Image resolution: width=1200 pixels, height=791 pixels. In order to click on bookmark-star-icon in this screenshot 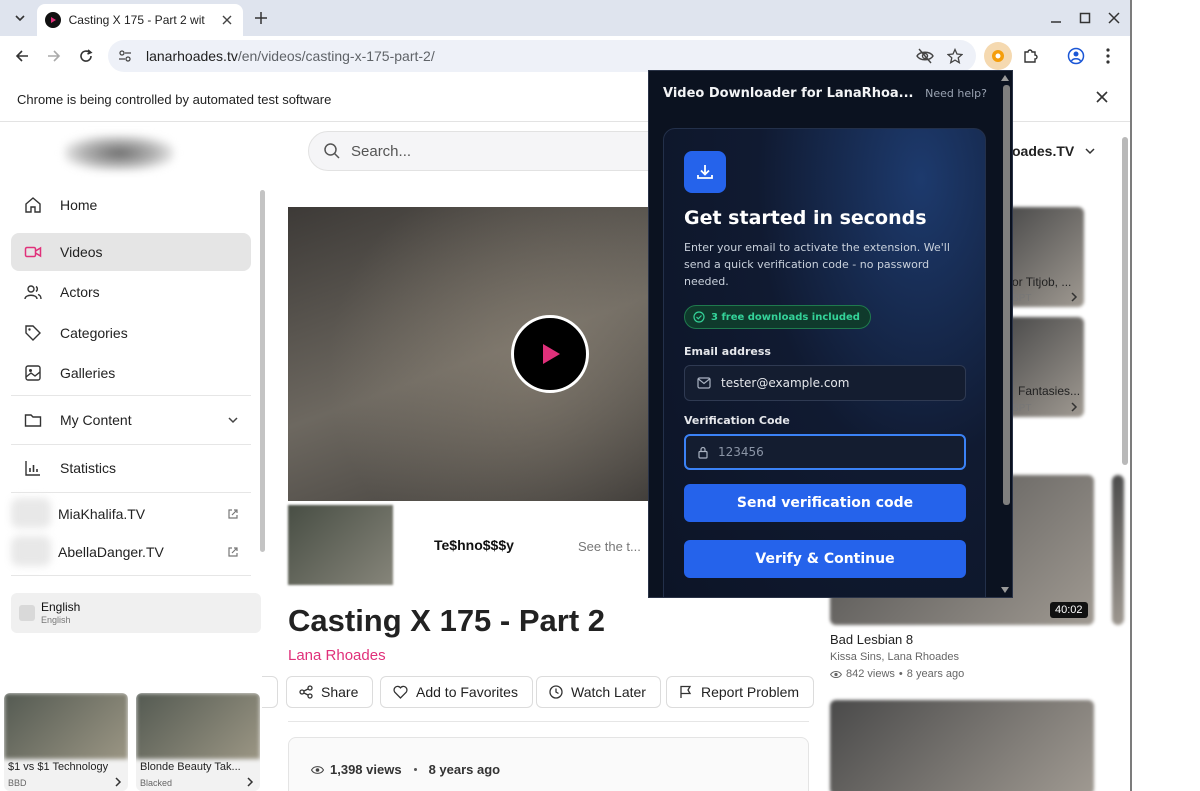, I will do `click(955, 56)`.